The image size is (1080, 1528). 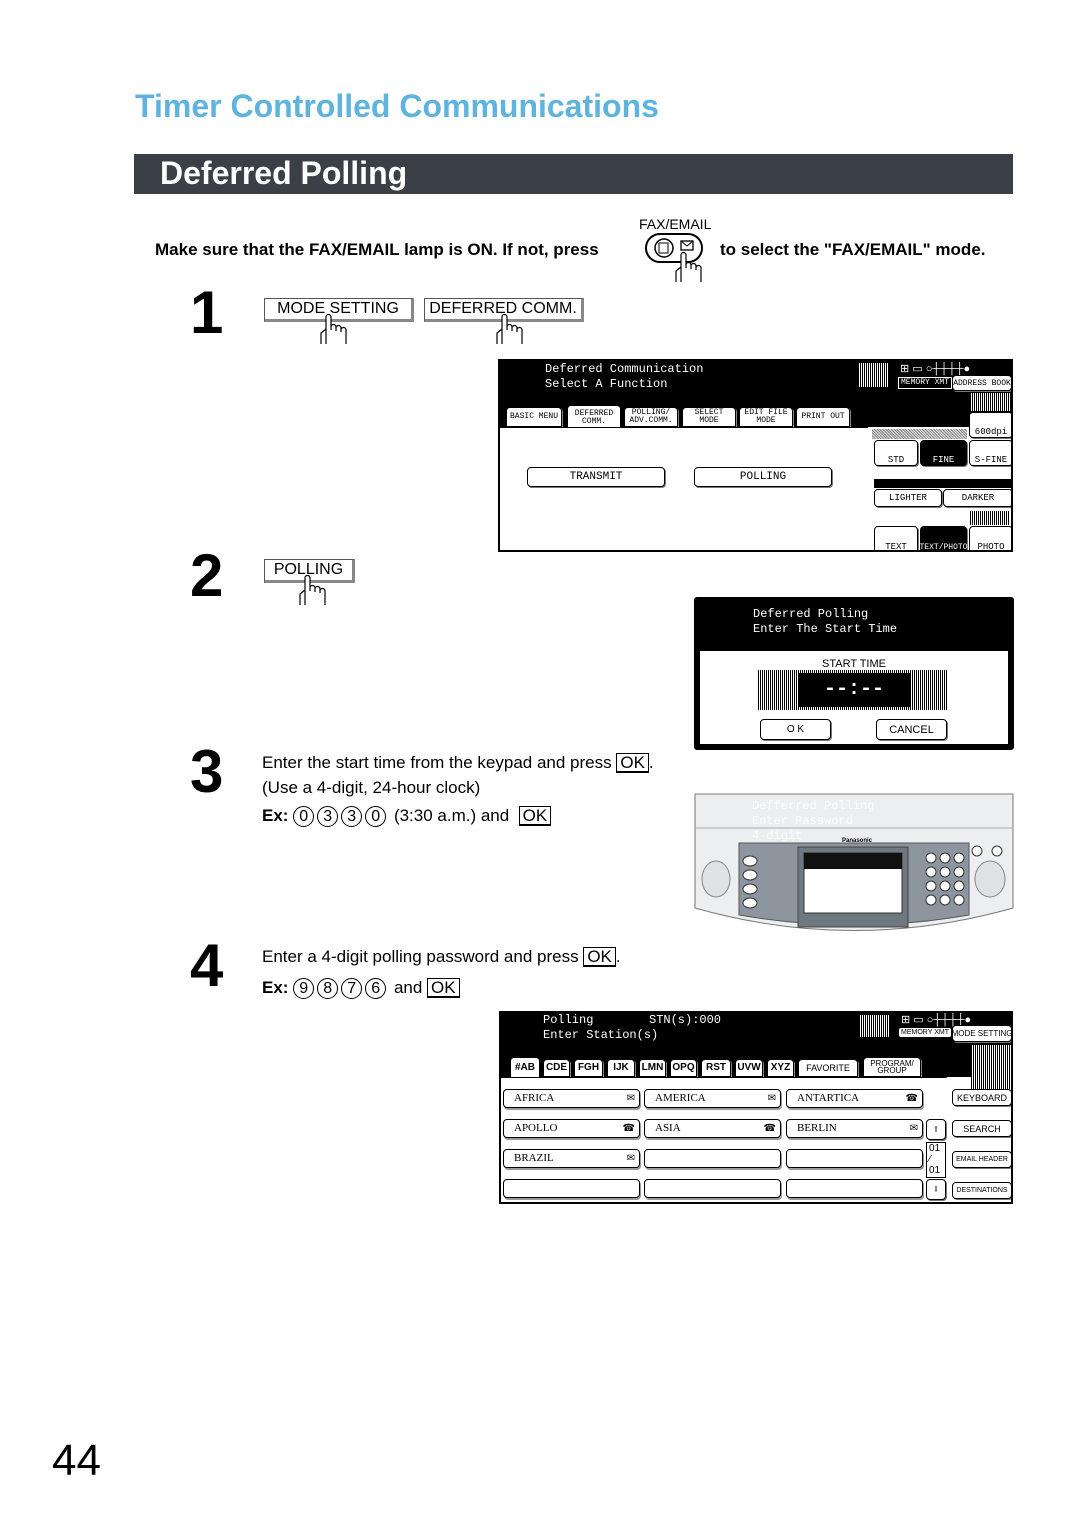 I want to click on tab-select-mode: SELECT MODE, so click(x=709, y=417).